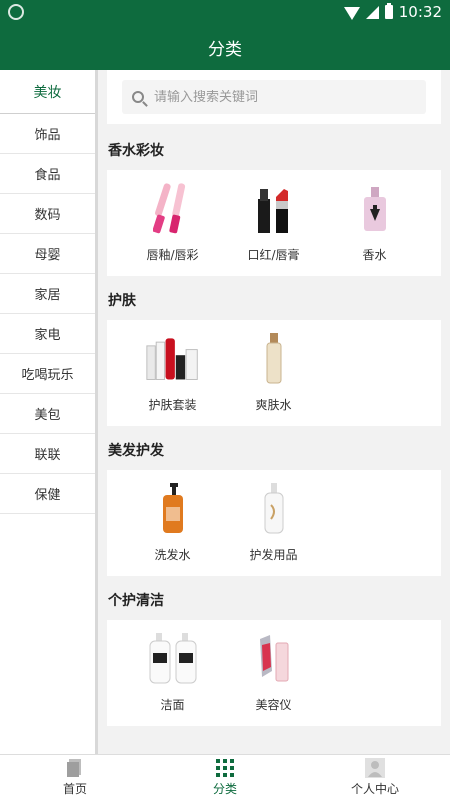  I want to click on signal-icon, so click(372, 12).